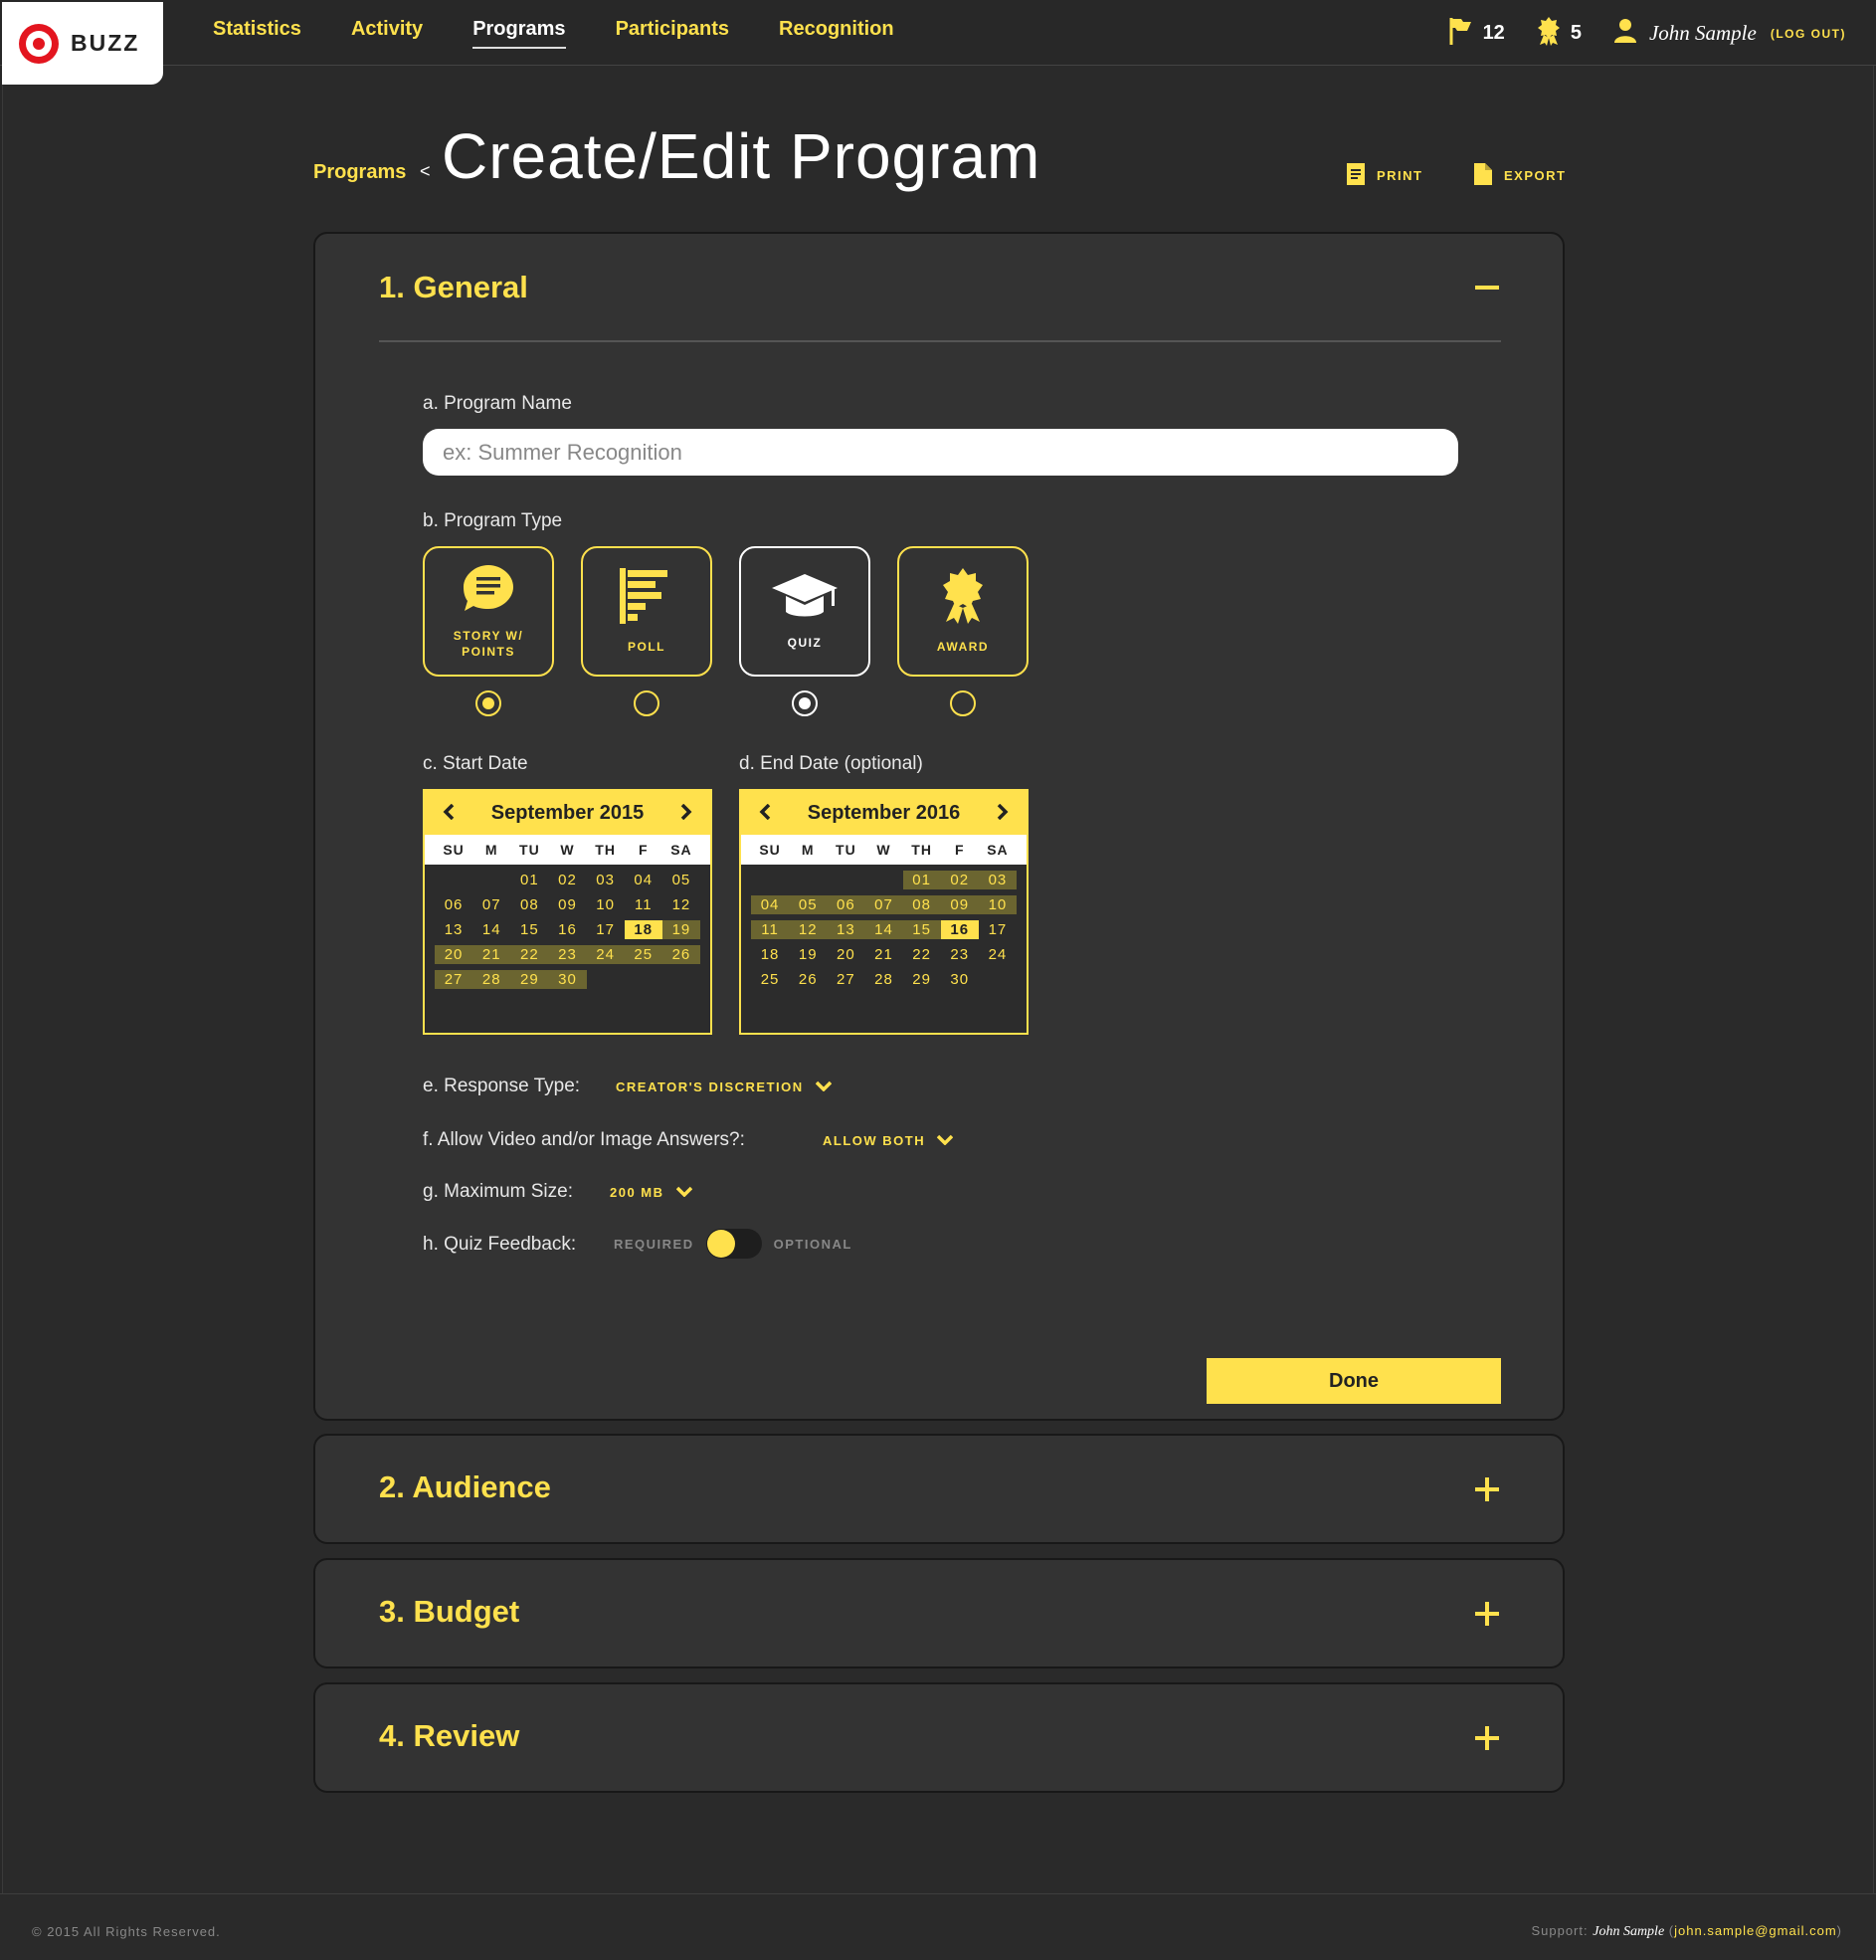  What do you see at coordinates (804, 611) in the screenshot?
I see `program-type-quiz: QUIZ` at bounding box center [804, 611].